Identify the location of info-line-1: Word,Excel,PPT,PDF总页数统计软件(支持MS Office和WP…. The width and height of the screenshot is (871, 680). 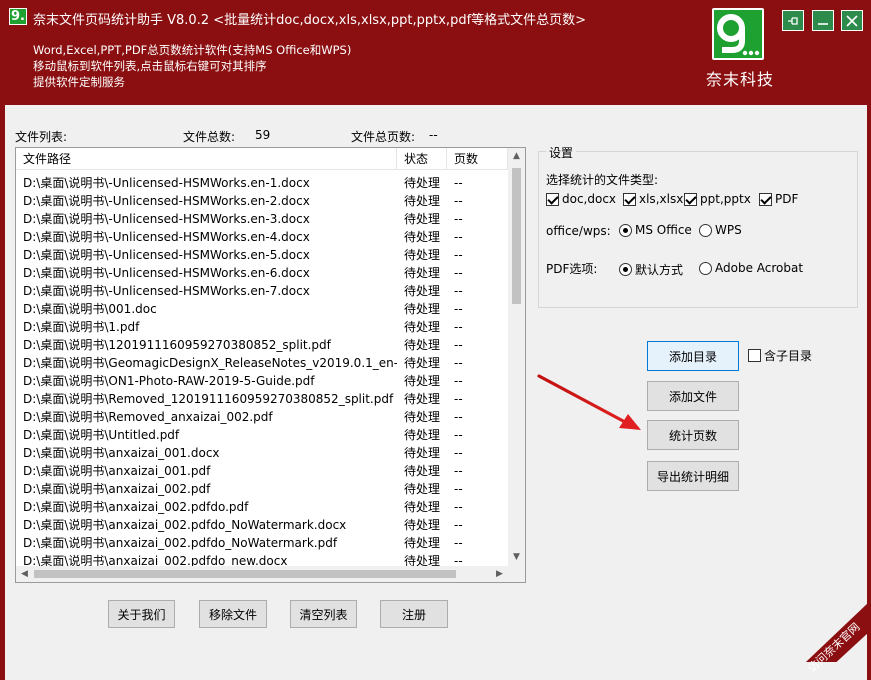
(192, 50).